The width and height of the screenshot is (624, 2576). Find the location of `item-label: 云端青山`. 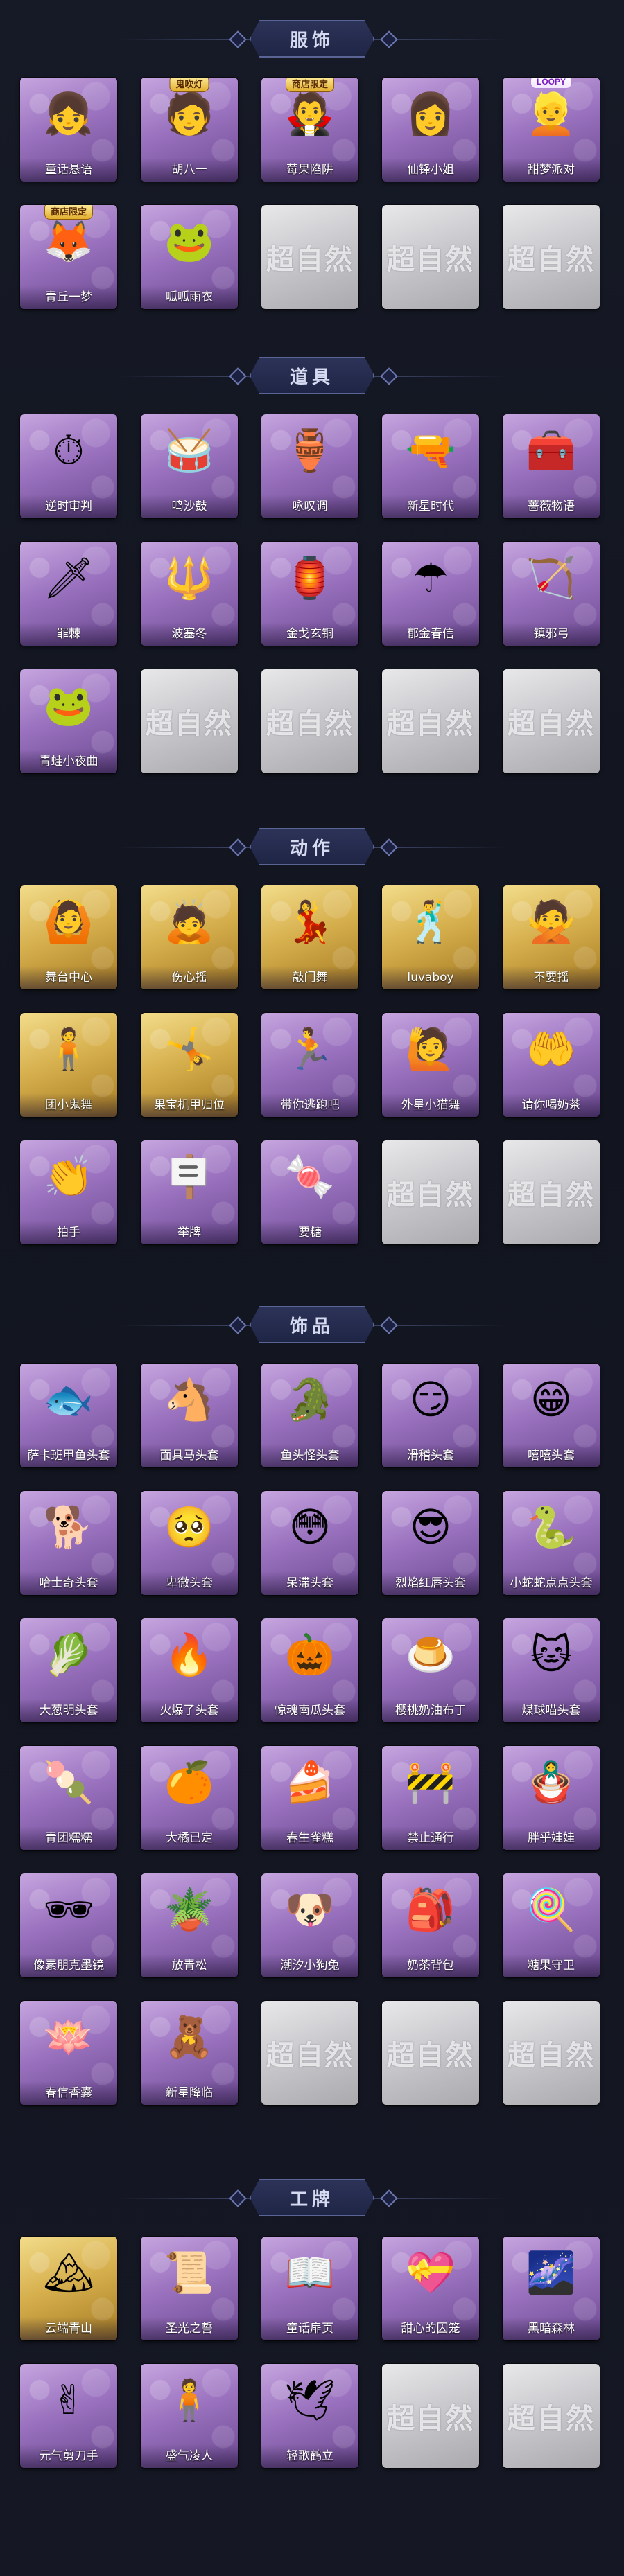

item-label: 云端青山 is located at coordinates (68, 2328).